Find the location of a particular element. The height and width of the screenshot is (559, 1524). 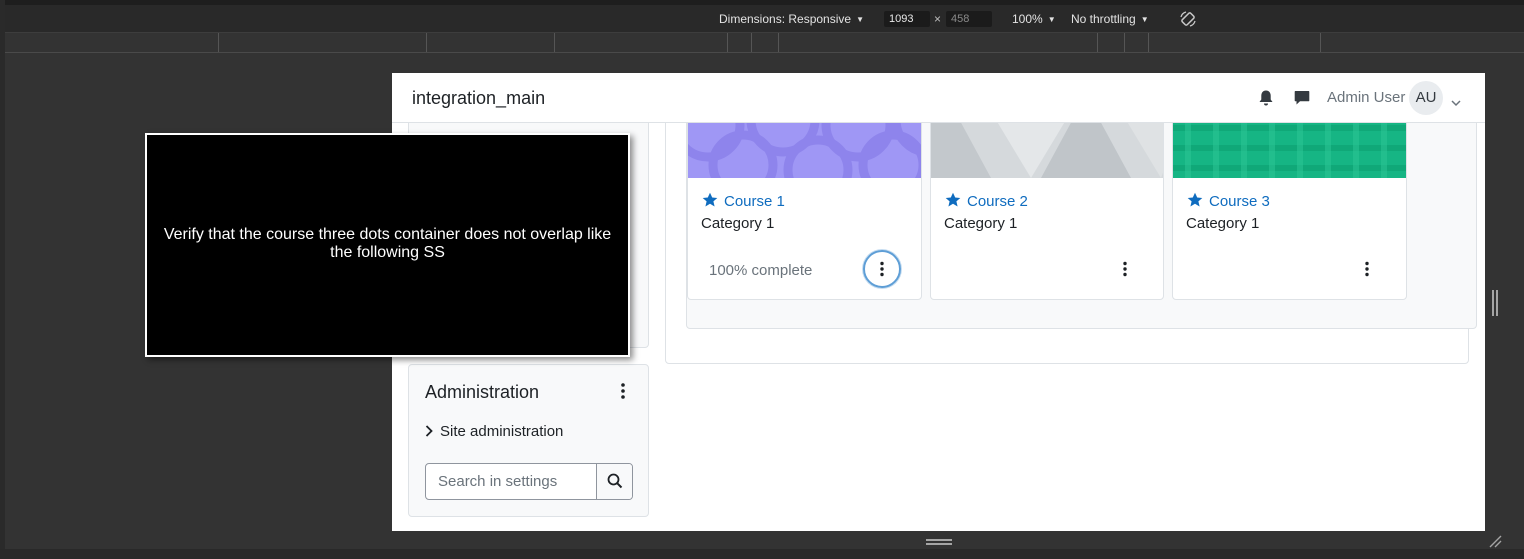

settings-search is located at coordinates (529, 481).